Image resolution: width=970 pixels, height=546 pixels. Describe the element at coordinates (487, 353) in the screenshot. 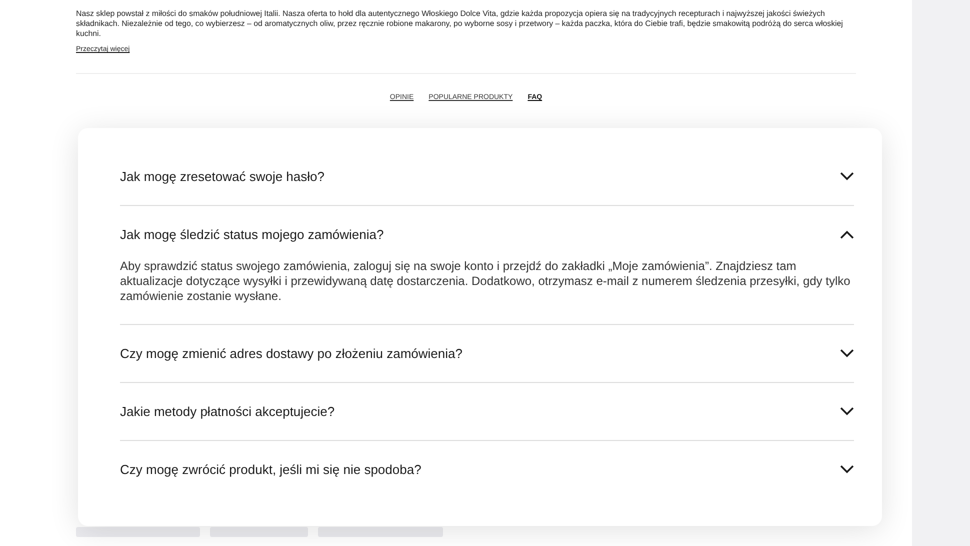

I see `faq-question: Czy mogę zmienić adres dostawy po złożeniu zamówienia?` at that location.